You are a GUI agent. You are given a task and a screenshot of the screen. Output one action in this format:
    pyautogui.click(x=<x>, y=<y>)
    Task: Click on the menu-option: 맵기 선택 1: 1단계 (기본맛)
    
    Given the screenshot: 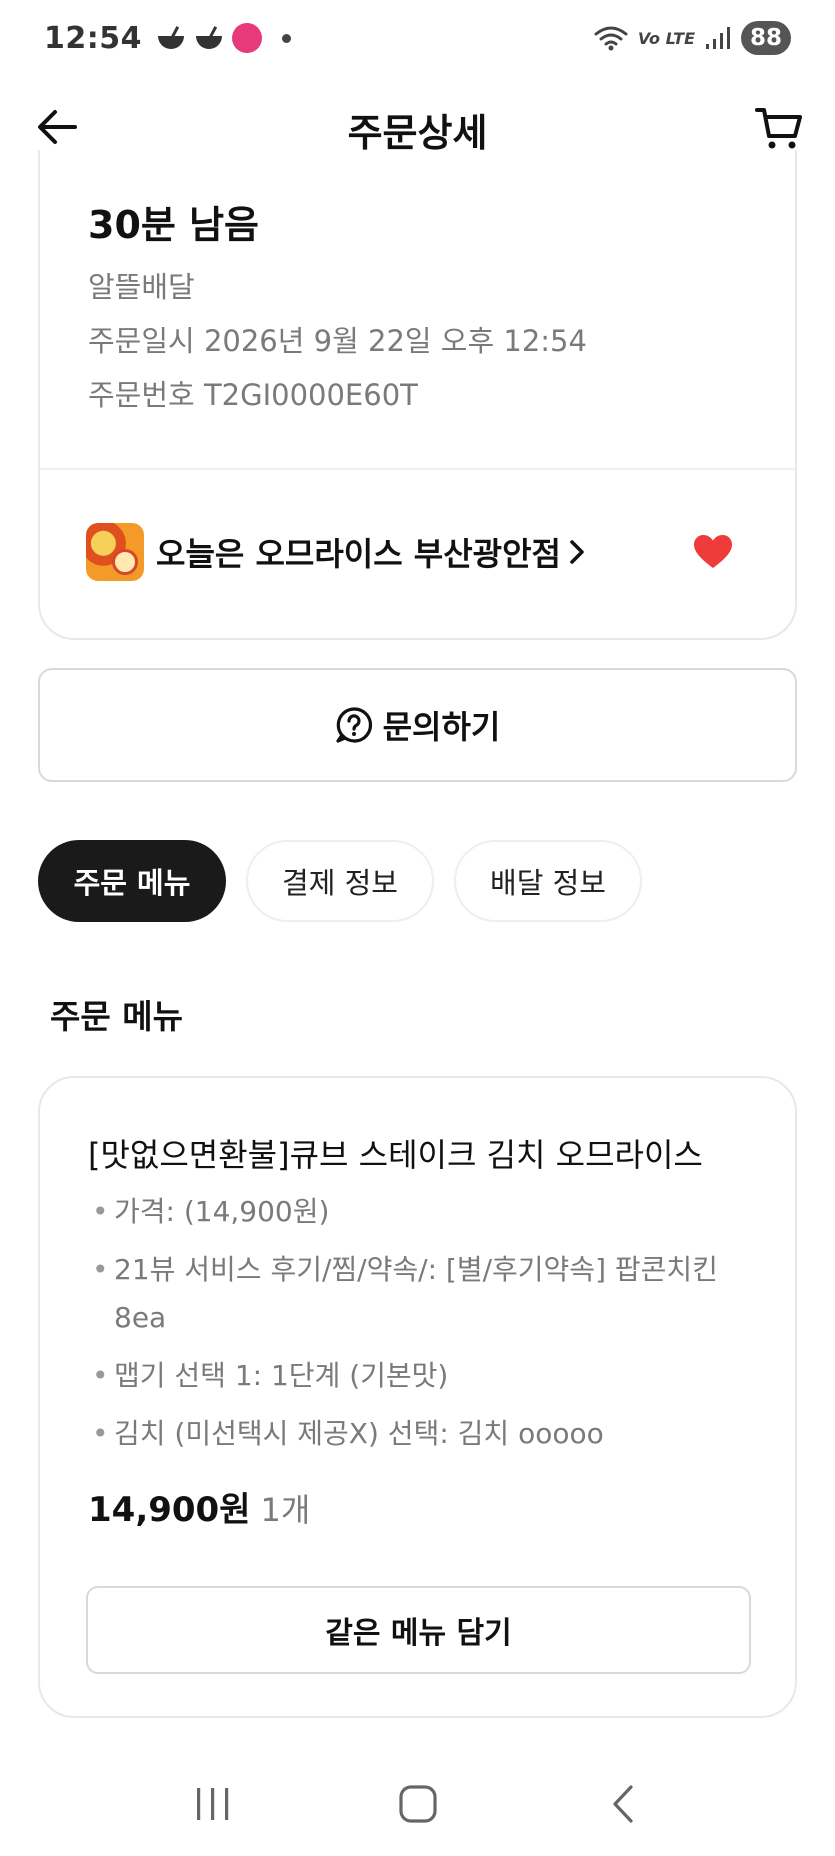 What is the action you would take?
    pyautogui.click(x=417, y=1376)
    